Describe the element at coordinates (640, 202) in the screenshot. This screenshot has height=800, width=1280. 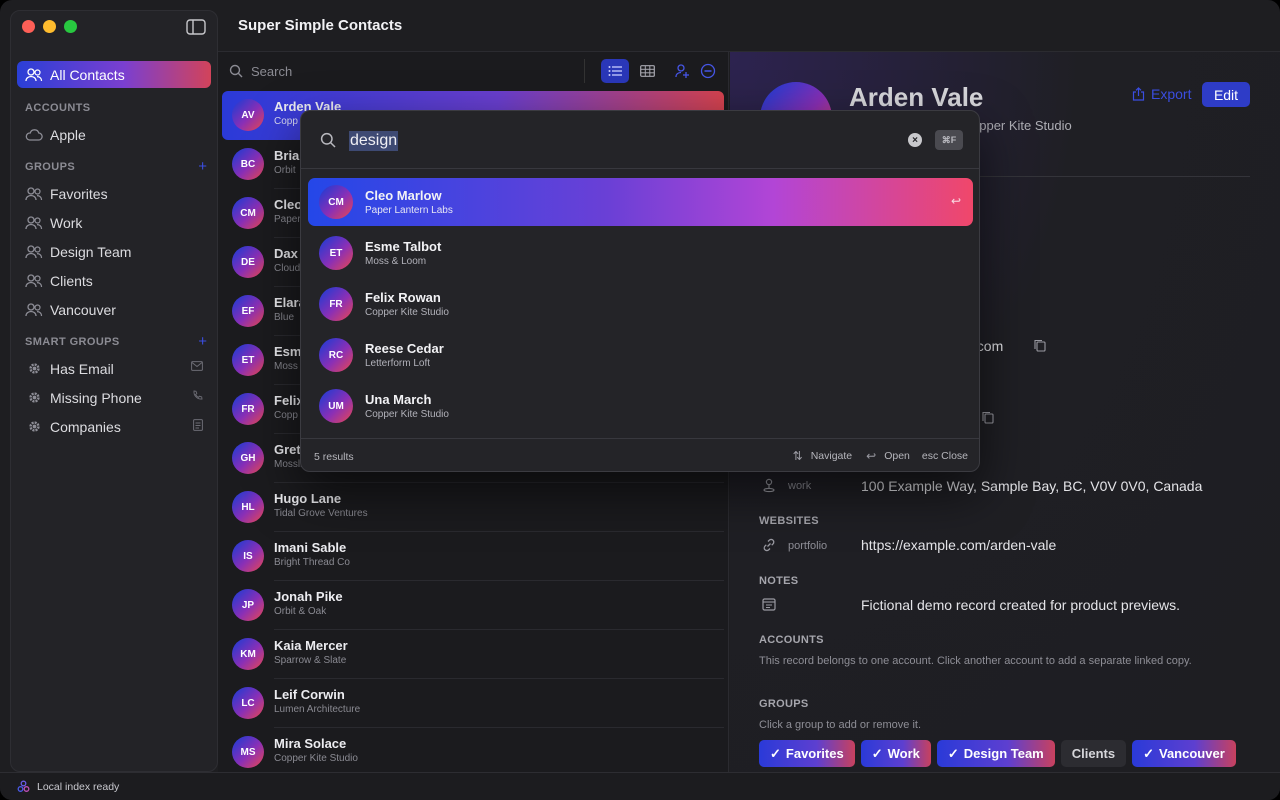
I see `search-result: CM Cleo Marlow Paper Lantern Labs ↩` at that location.